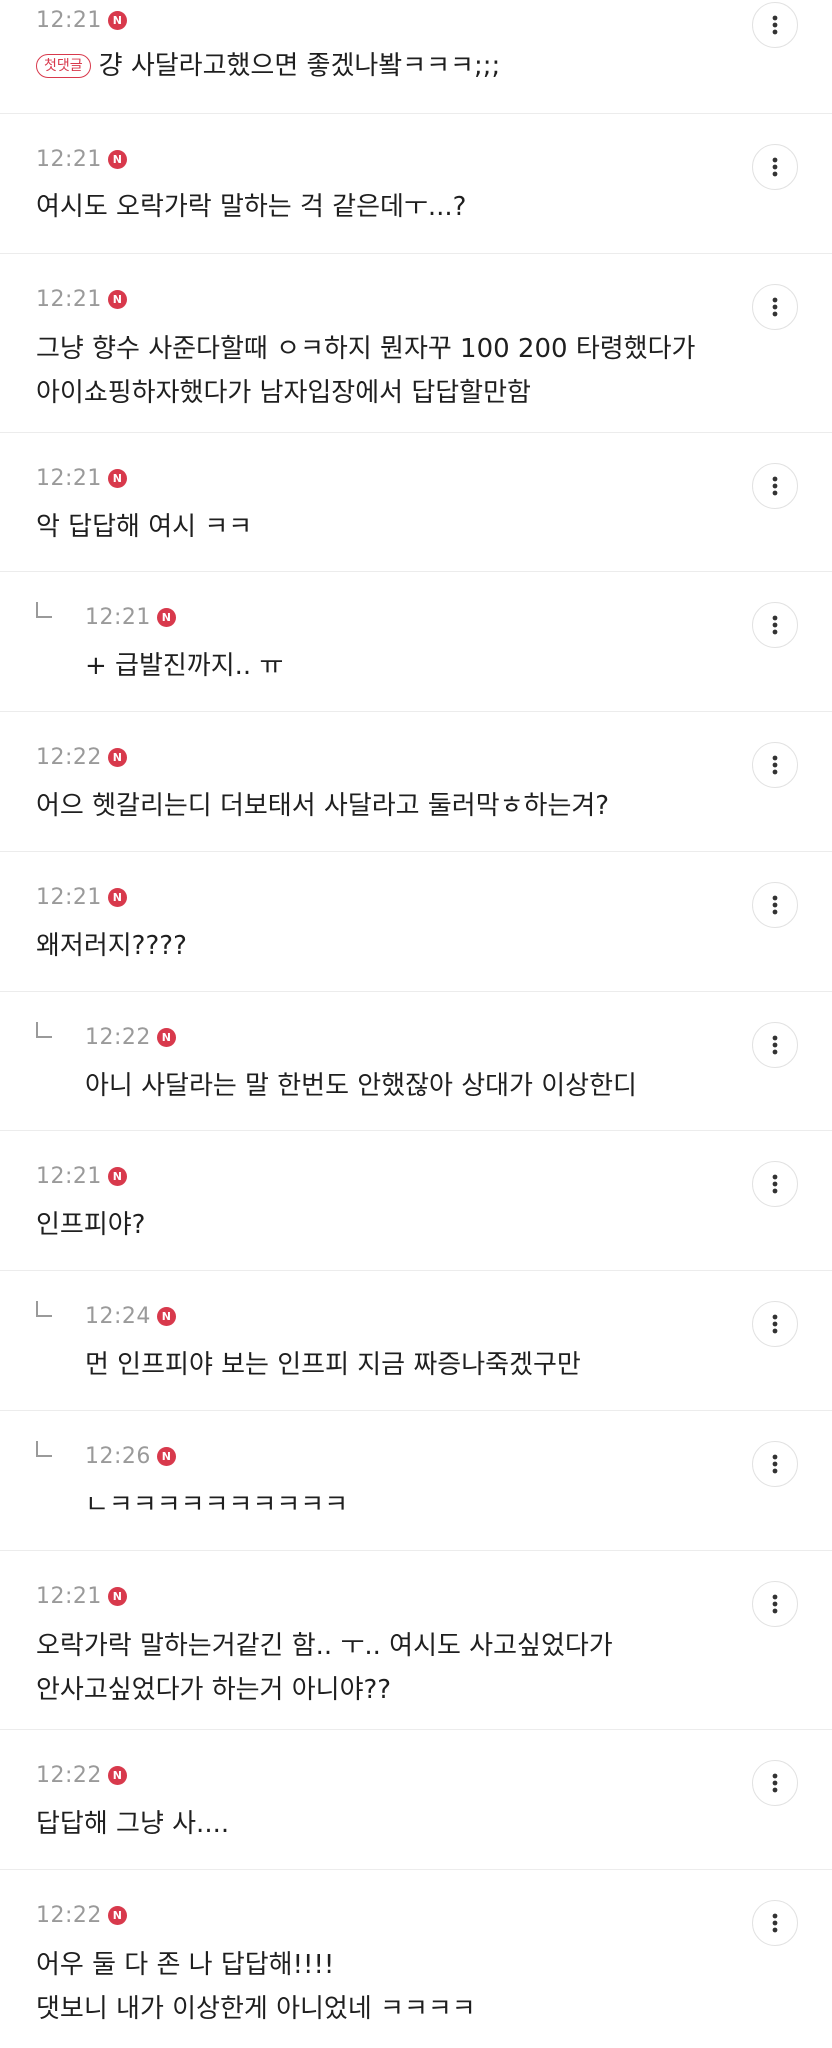 The image size is (832, 2048). Describe the element at coordinates (283, 393) in the screenshot. I see `comment-line: 아이쇼핑하자했다가 남자입장에서 답답할만함` at that location.